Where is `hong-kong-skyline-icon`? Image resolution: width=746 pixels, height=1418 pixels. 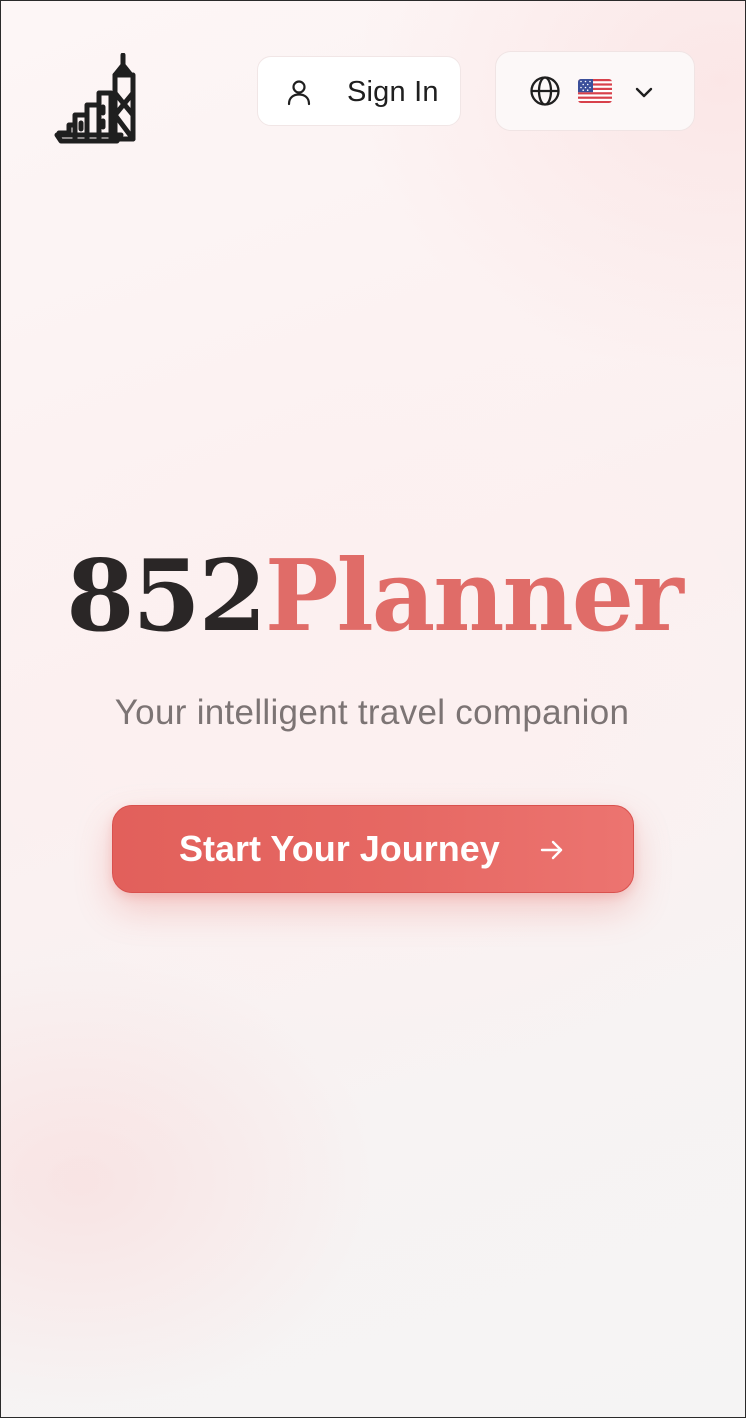
hong-kong-skyline-icon is located at coordinates (96, 99).